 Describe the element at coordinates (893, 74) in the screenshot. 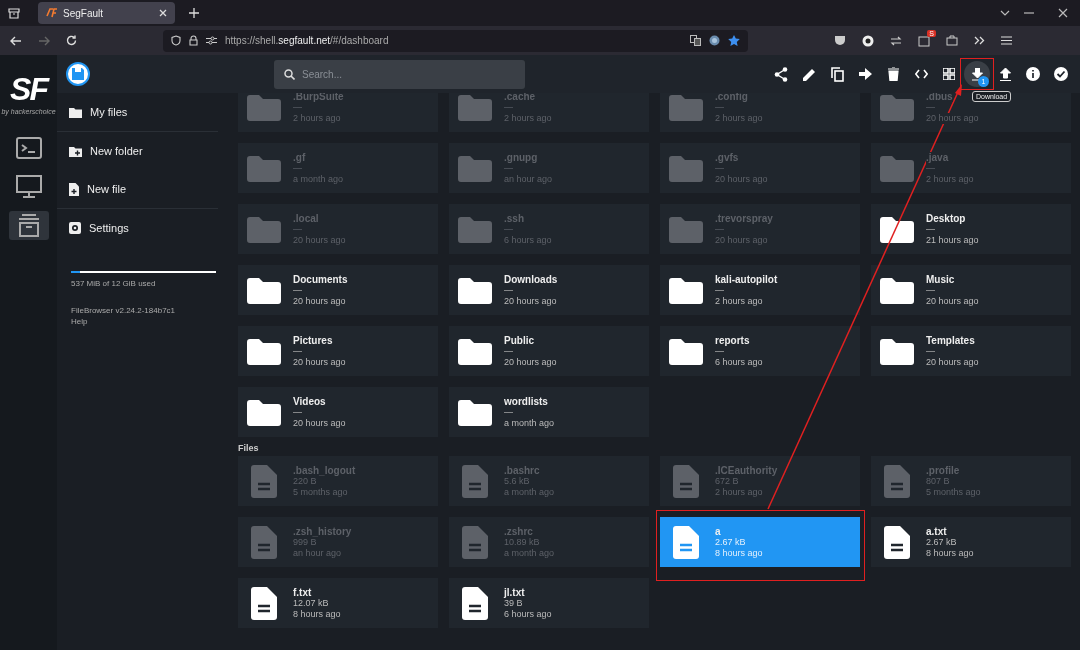

I see `trash-icon` at that location.